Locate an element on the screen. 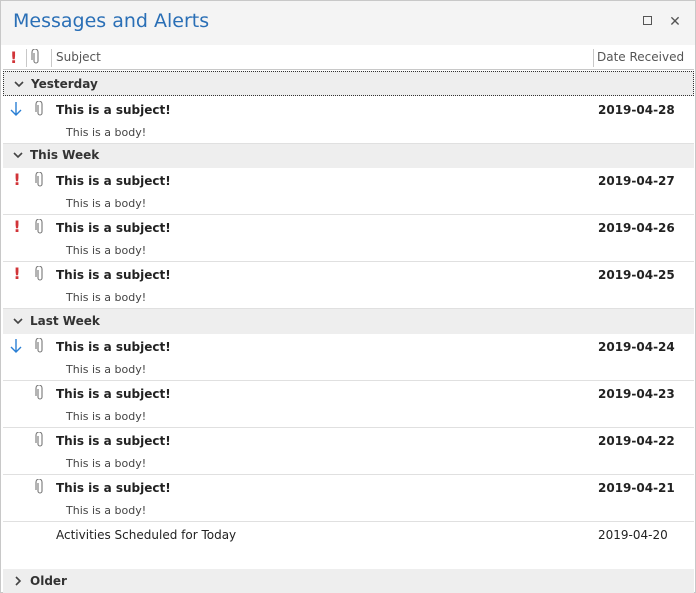 This screenshot has width=696, height=593. close-button: ✕ is located at coordinates (675, 22).